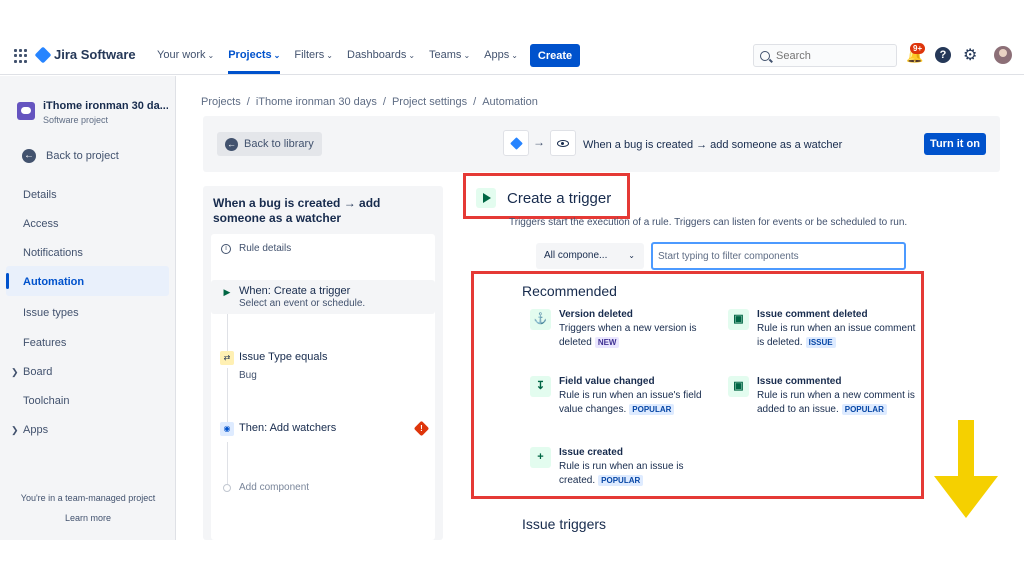  I want to click on rule-details-link: i Rule details, so click(256, 248).